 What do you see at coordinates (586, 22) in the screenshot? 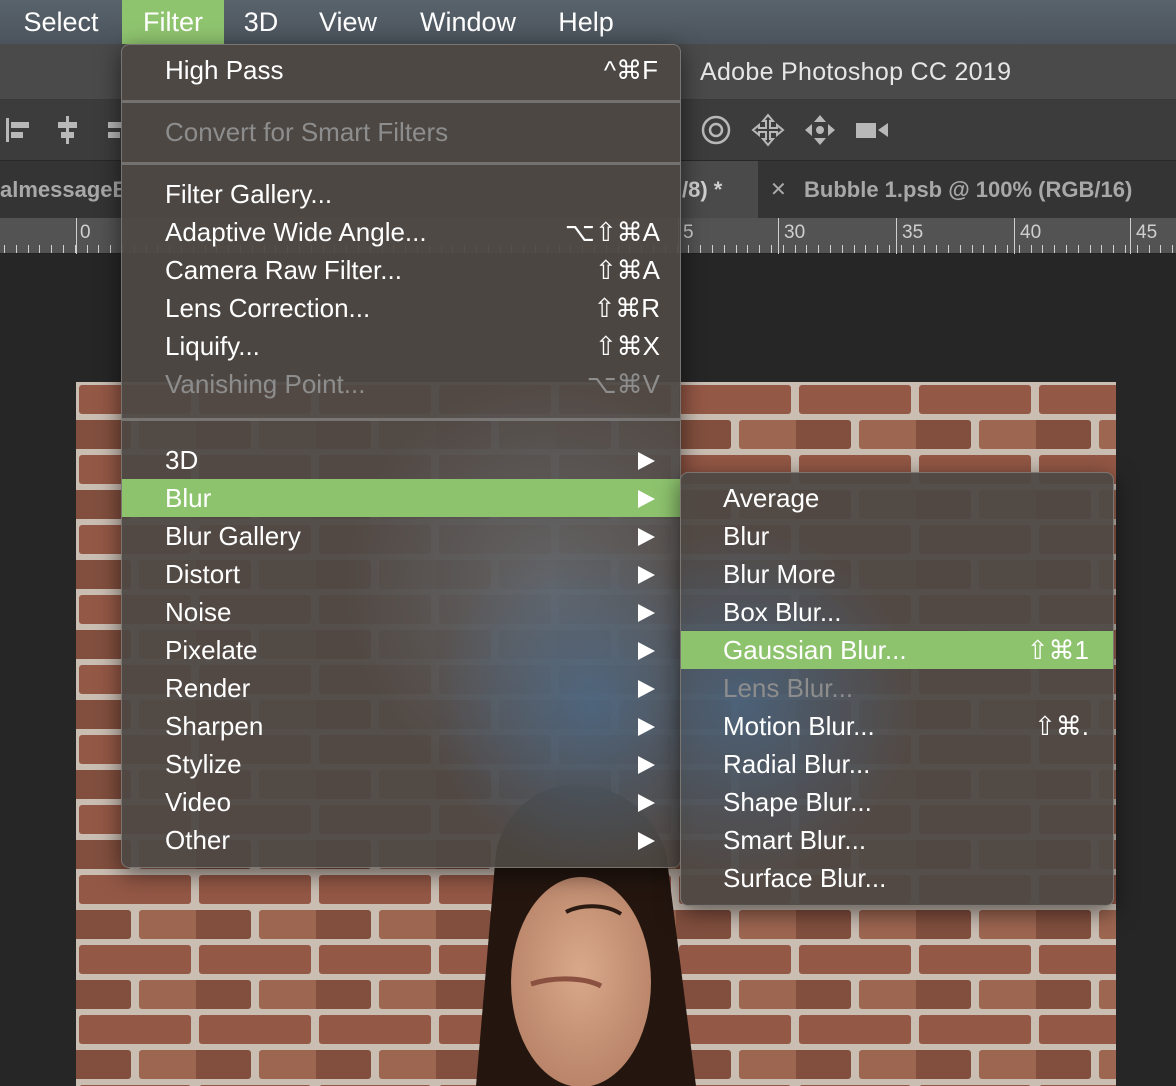
I see `menu-help: Help` at bounding box center [586, 22].